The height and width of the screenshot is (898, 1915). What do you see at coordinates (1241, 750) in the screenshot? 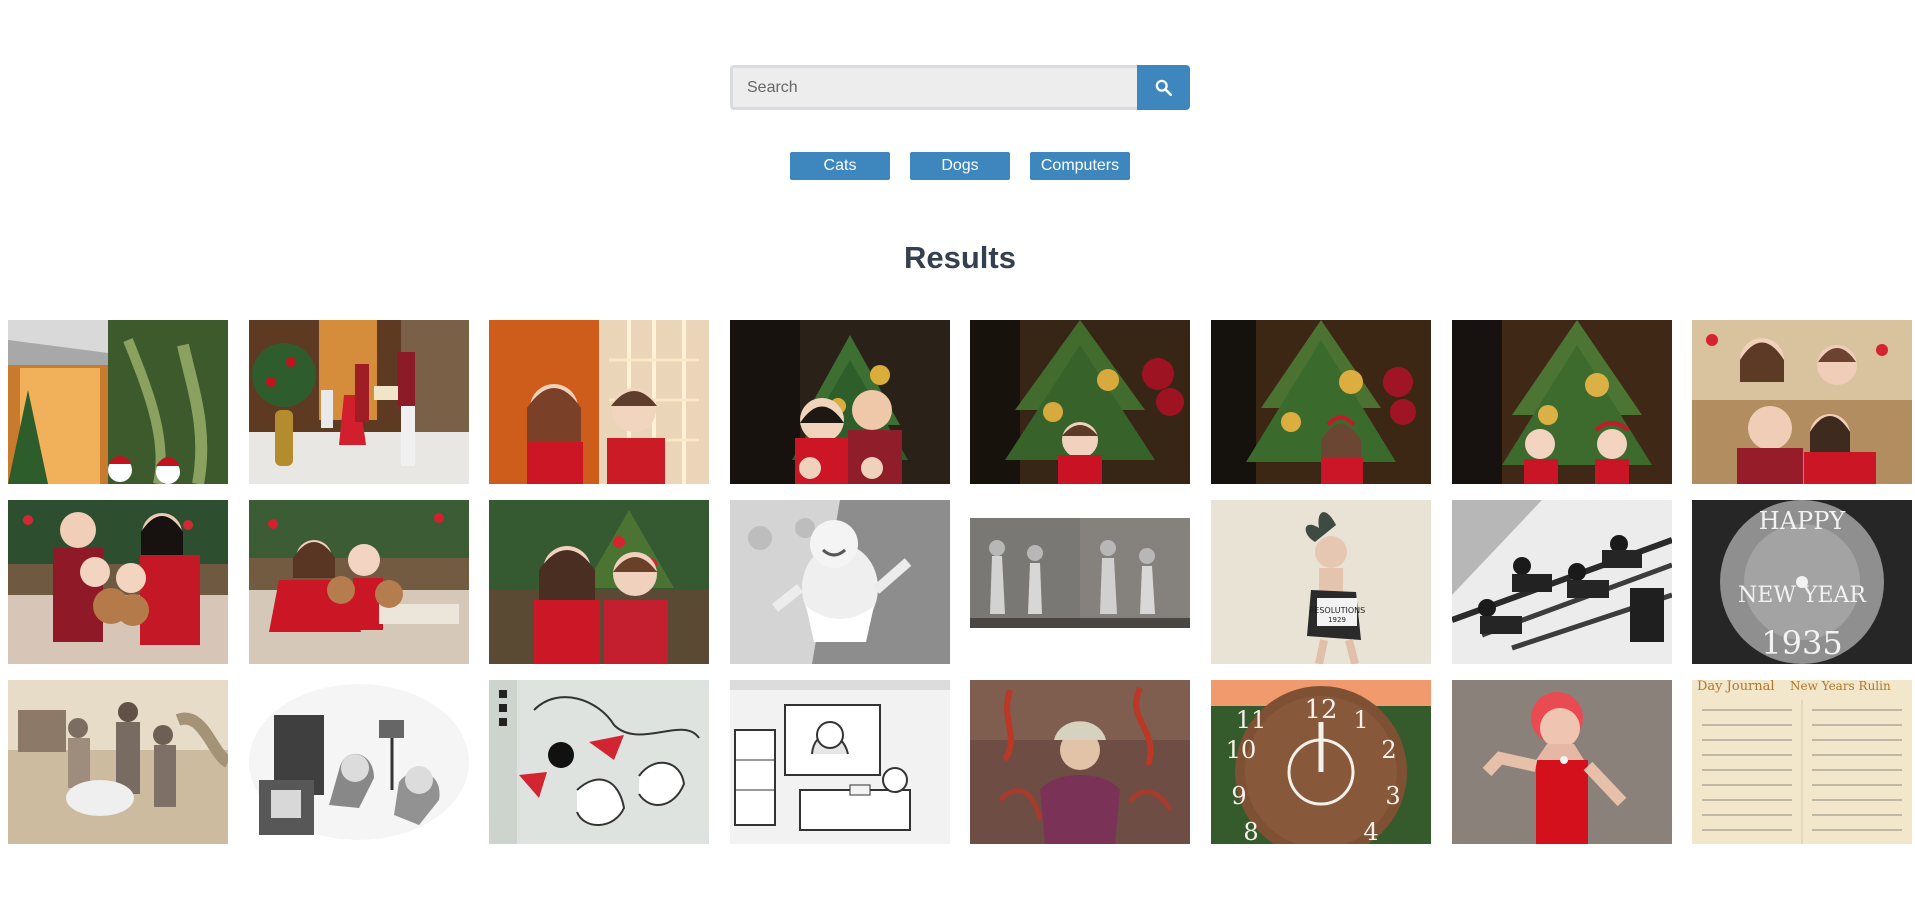
I see `svg-text: 10` at bounding box center [1241, 750].